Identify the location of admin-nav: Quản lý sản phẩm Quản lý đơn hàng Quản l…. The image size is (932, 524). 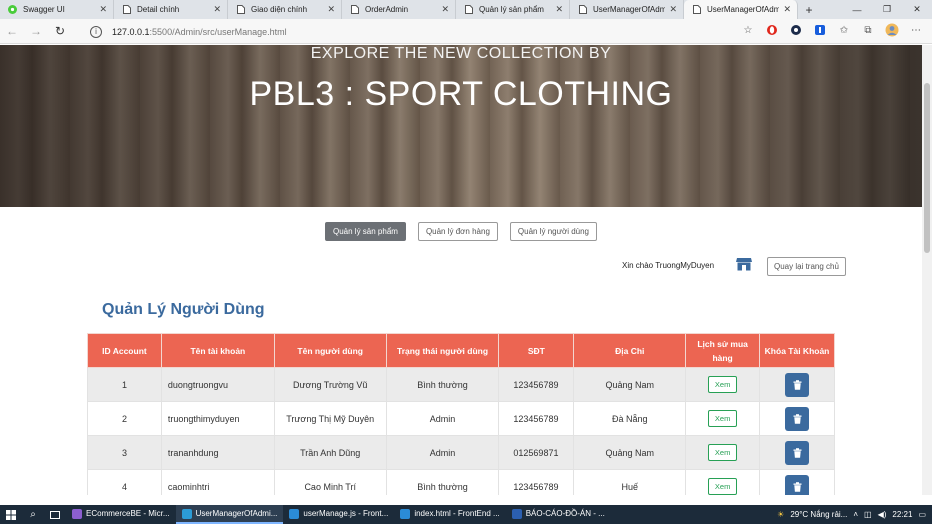
(461, 231).